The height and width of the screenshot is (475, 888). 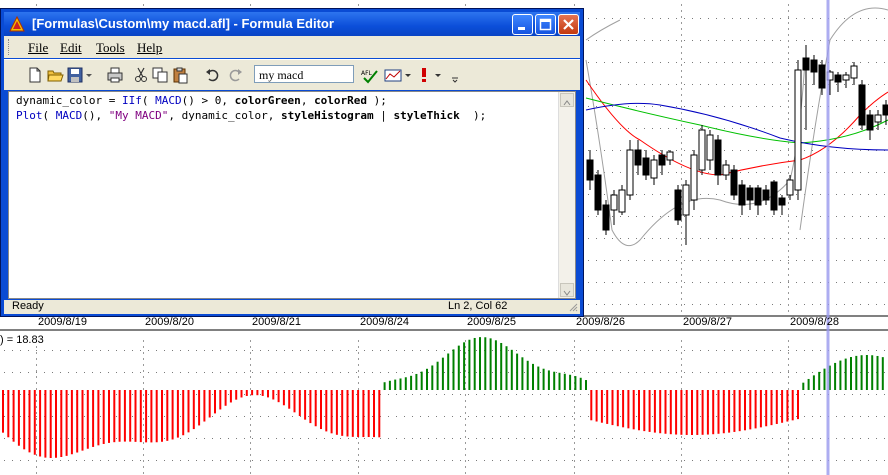 I want to click on copy-icon, so click(x=160, y=75).